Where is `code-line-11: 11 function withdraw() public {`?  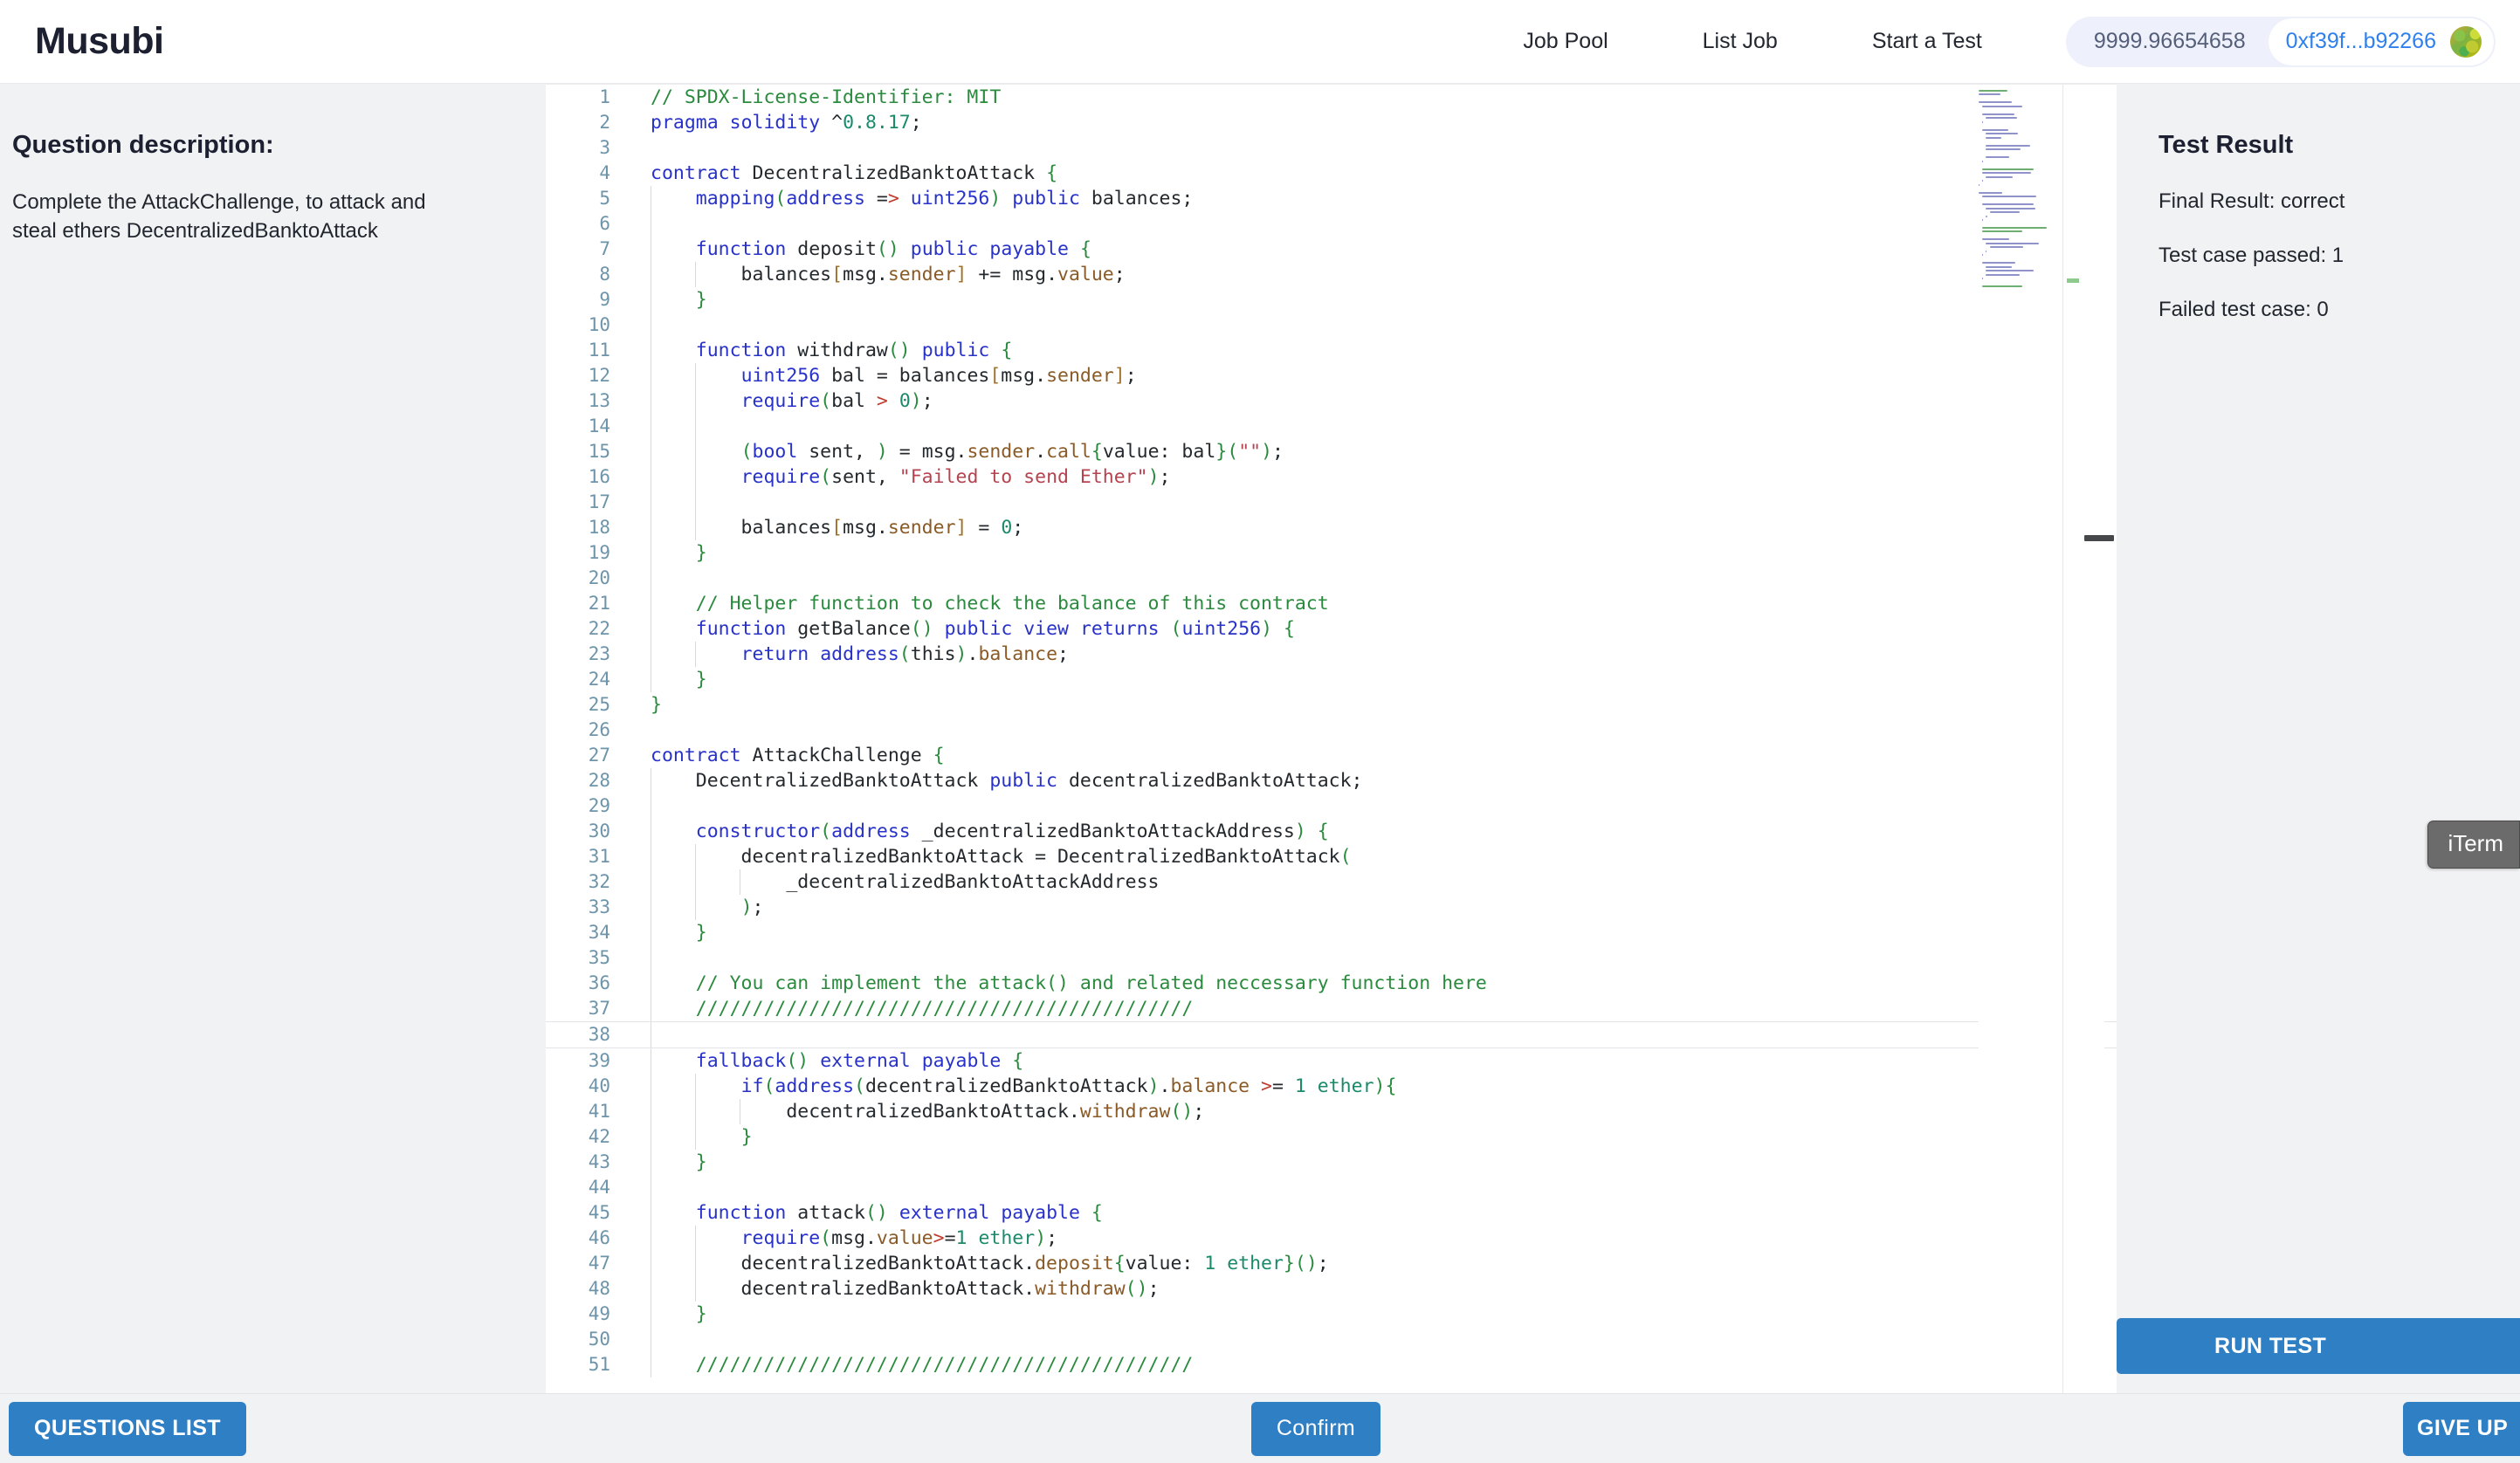 code-line-11: 11 function withdraw() public { is located at coordinates (1331, 351).